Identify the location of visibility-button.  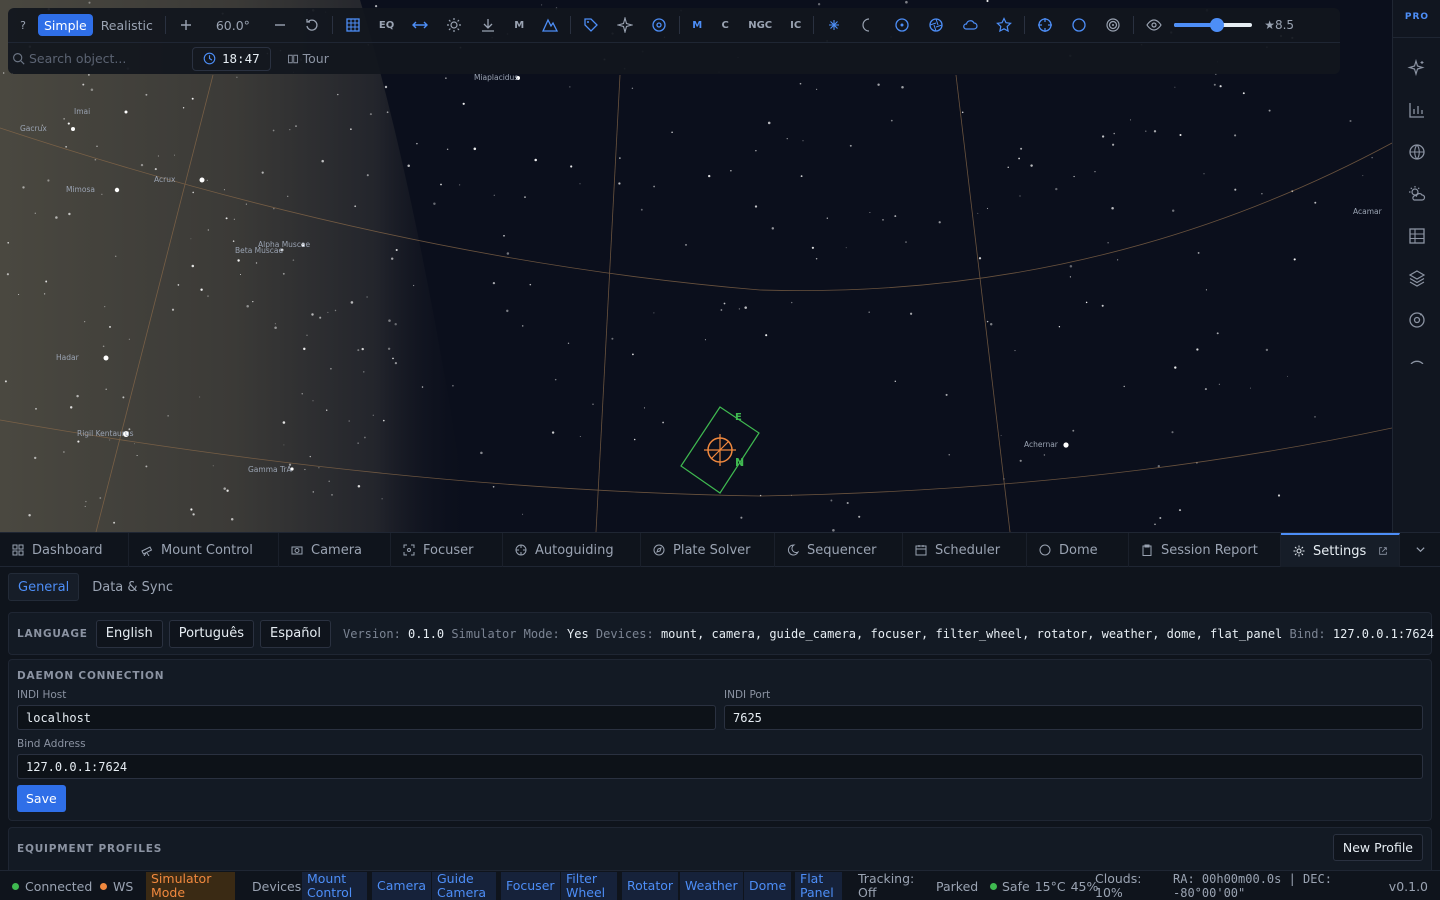
(1154, 25).